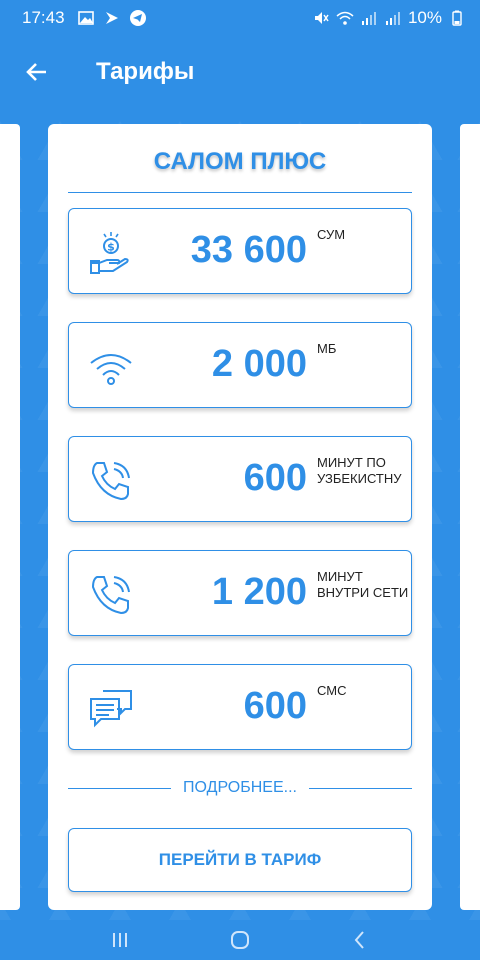 Image resolution: width=480 pixels, height=960 pixels. Describe the element at coordinates (86, 18) in the screenshot. I see `gallery-icon` at that location.